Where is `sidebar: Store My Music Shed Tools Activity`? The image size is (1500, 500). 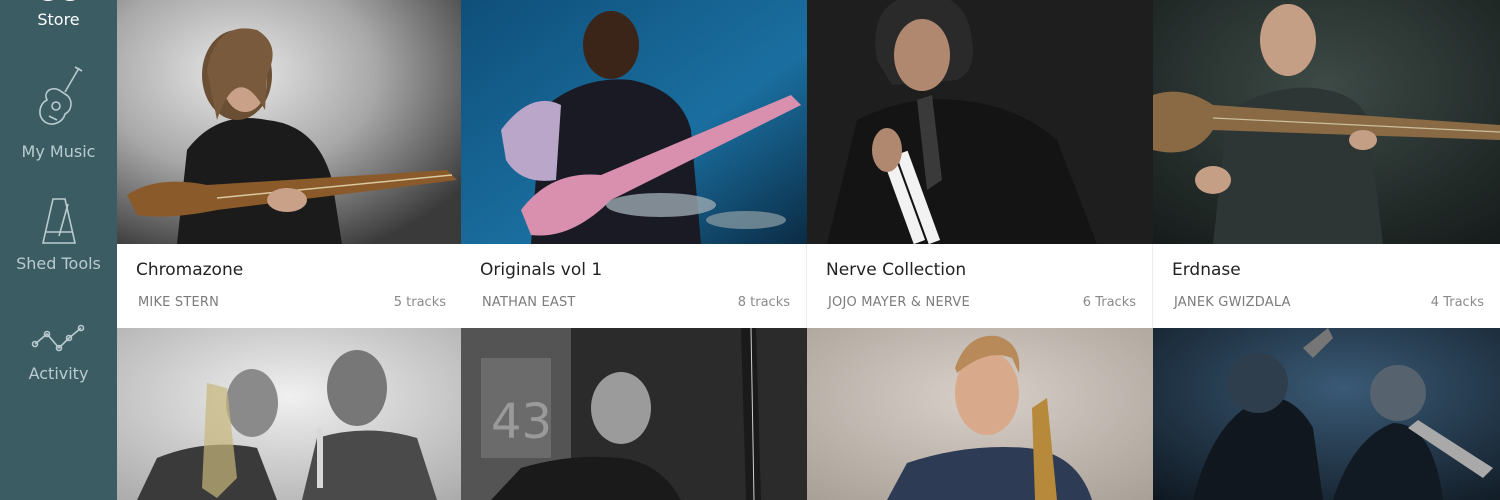
sidebar: Store My Music Shed Tools Activity is located at coordinates (58, 250).